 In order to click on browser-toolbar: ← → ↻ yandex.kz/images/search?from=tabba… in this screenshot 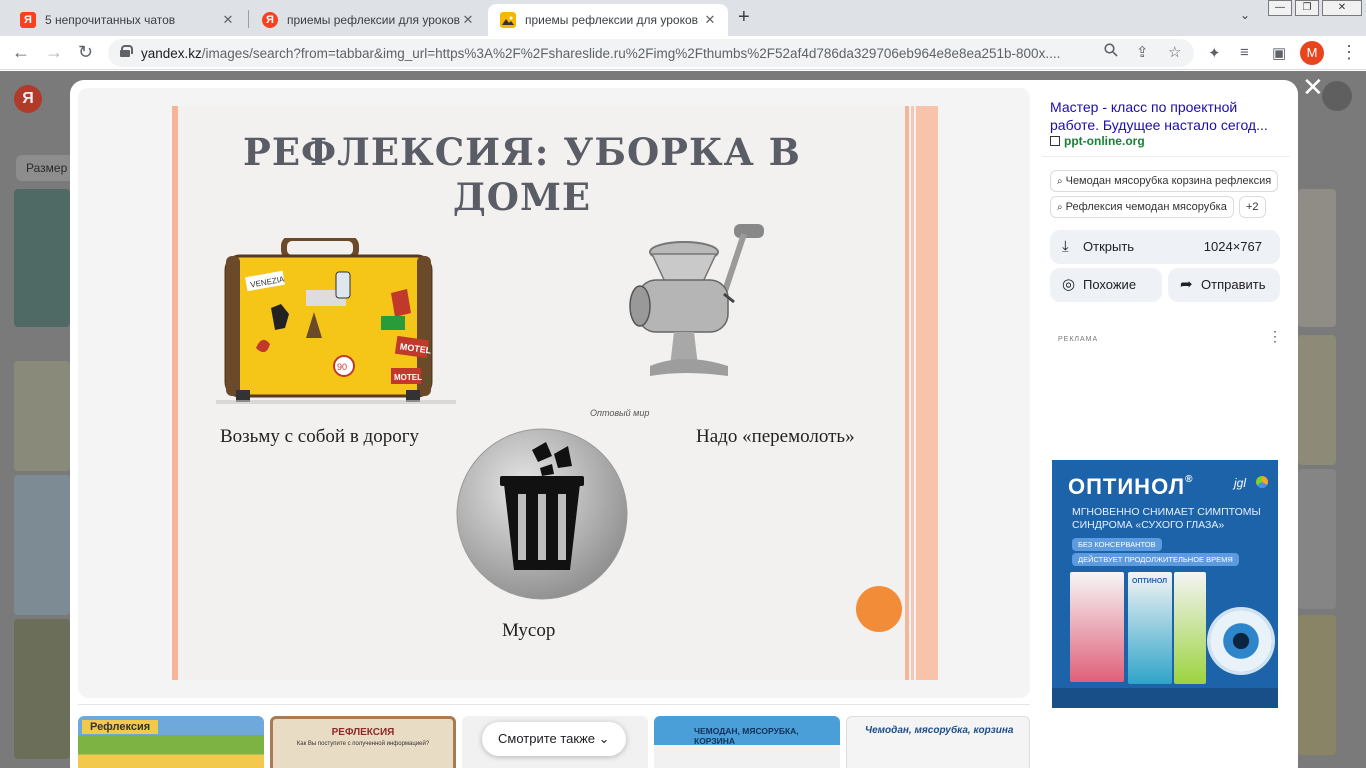, I will do `click(683, 53)`.